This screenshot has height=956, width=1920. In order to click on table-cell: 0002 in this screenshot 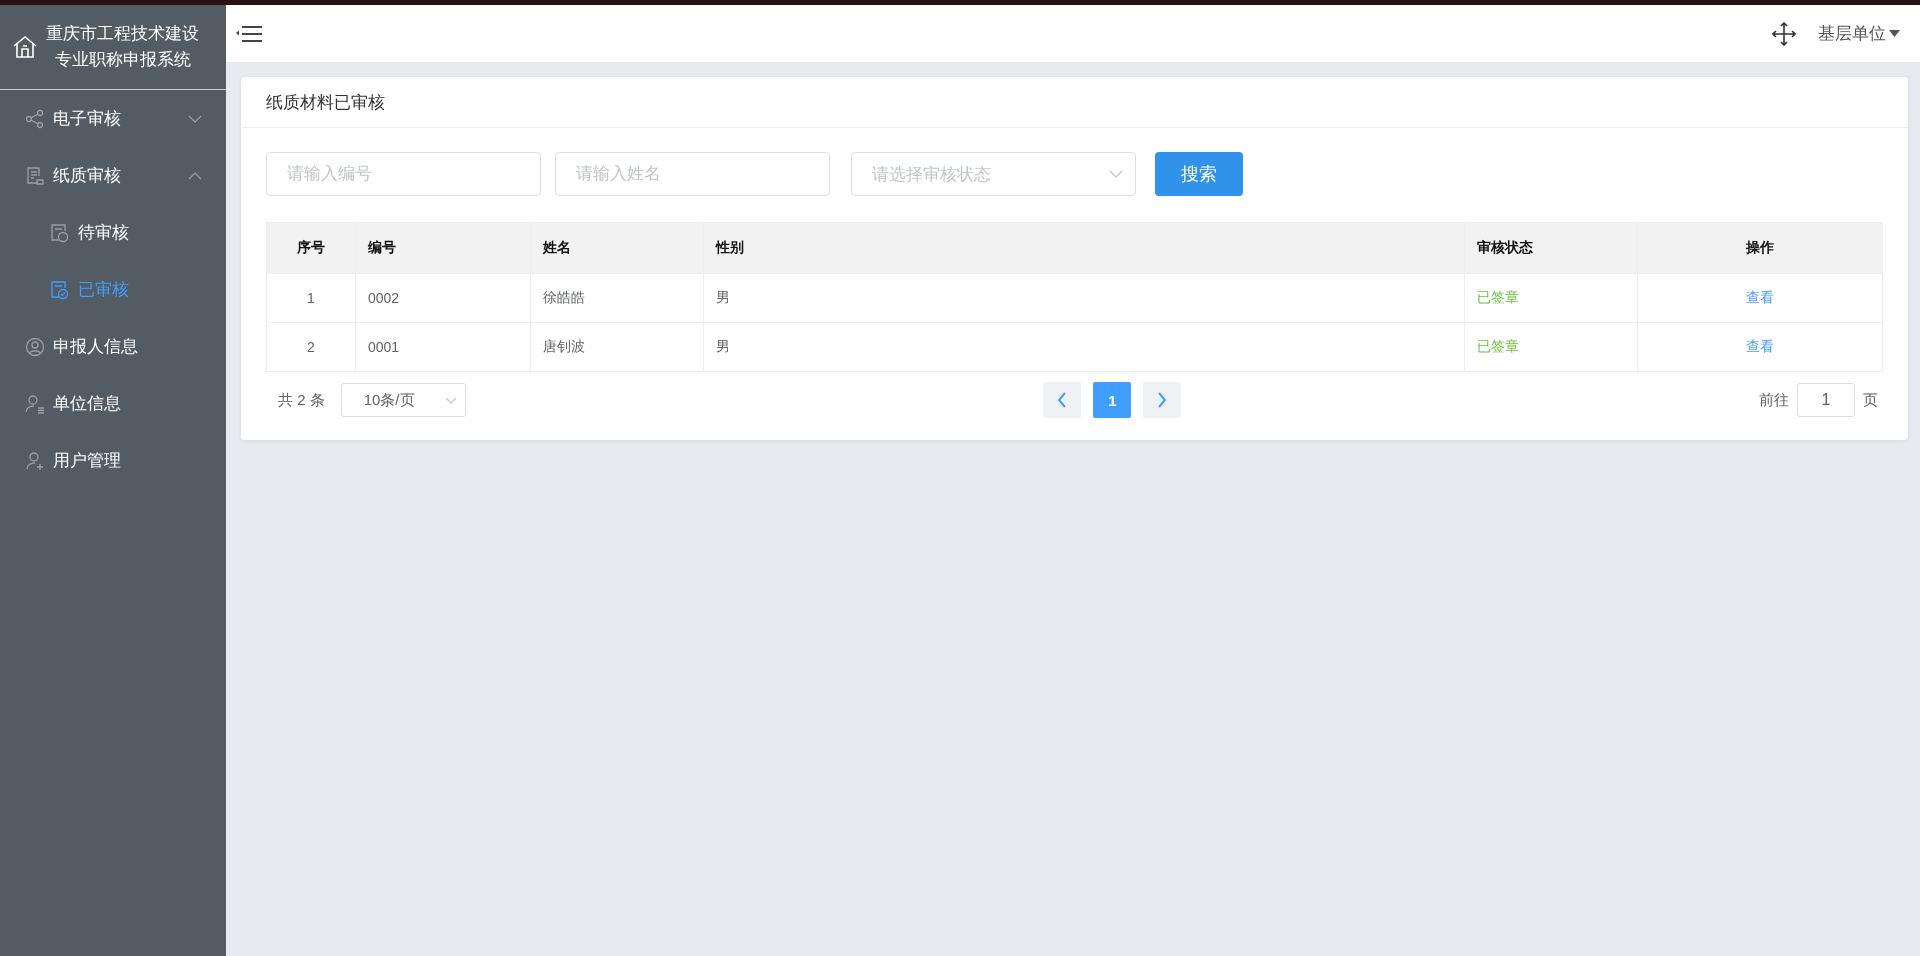, I will do `click(443, 298)`.